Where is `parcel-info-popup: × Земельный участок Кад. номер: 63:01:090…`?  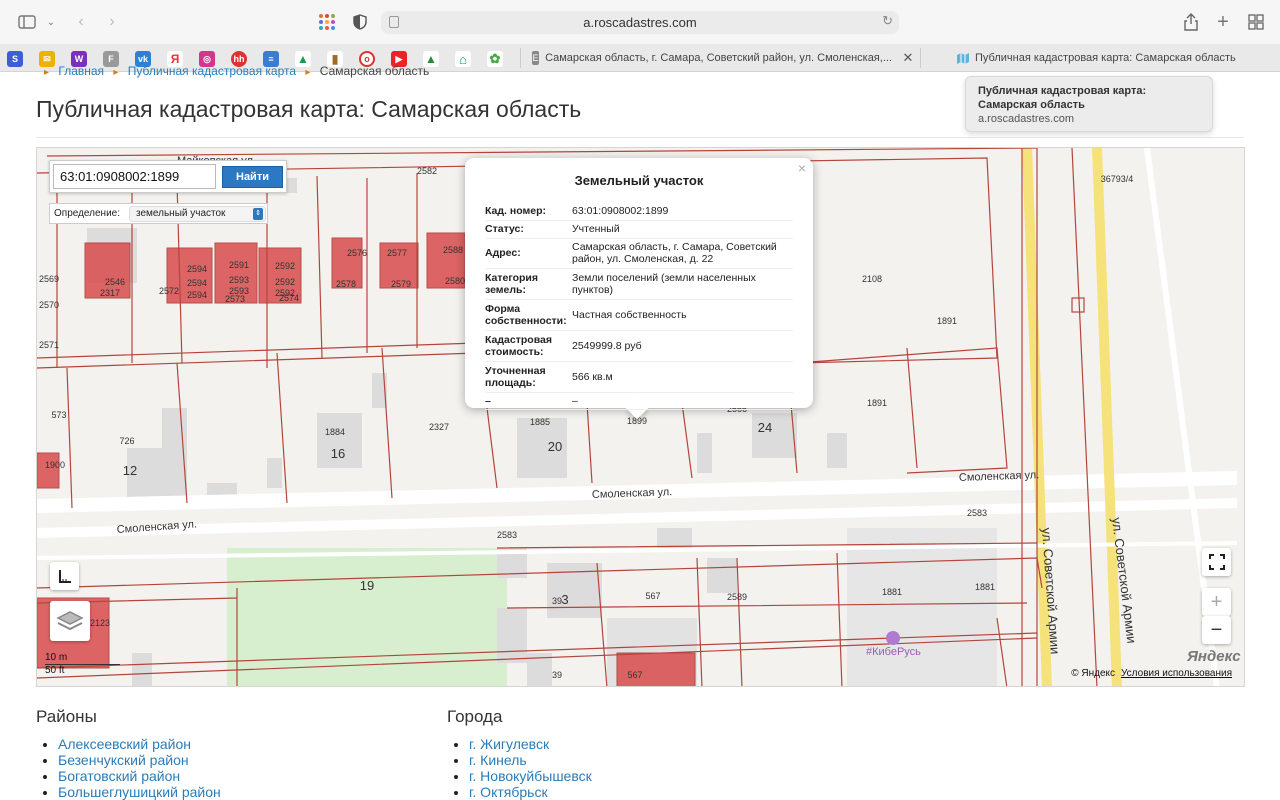 parcel-info-popup: × Земельный участок Кад. номер: 63:01:090… is located at coordinates (639, 289).